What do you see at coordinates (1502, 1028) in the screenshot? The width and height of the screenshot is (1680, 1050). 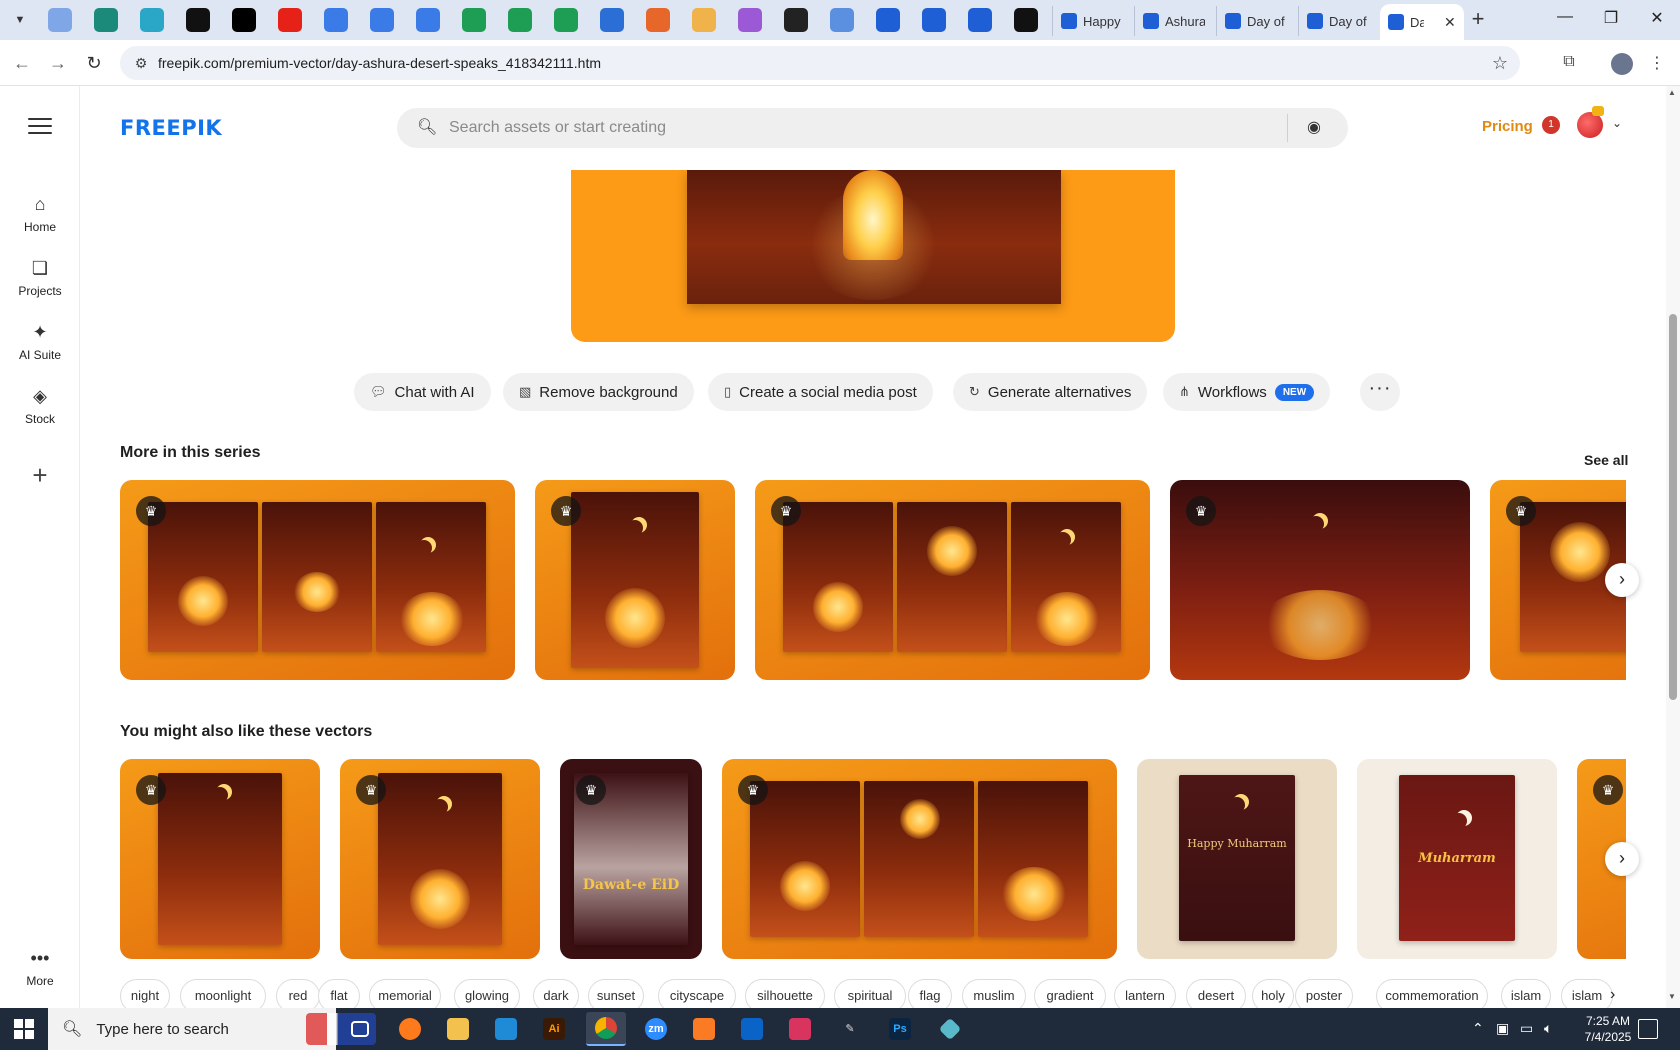 I see `tray-app-icon: ▣` at bounding box center [1502, 1028].